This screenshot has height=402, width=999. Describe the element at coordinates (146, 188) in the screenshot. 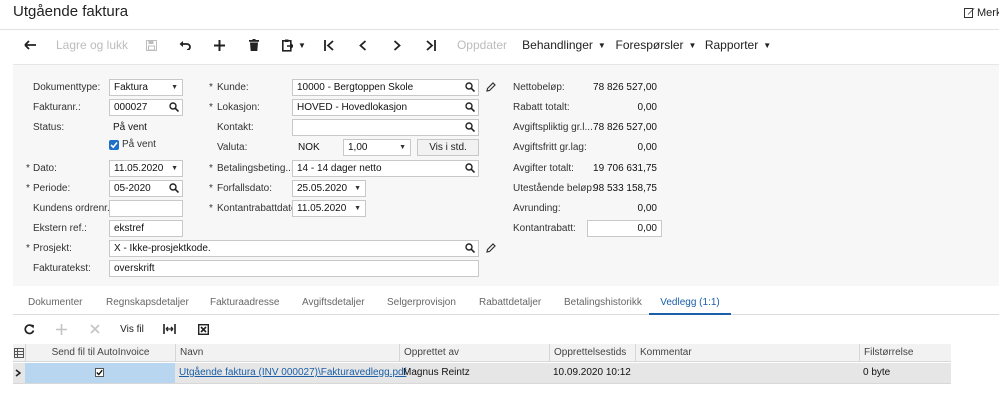

I see `period-field: 05-2020` at that location.